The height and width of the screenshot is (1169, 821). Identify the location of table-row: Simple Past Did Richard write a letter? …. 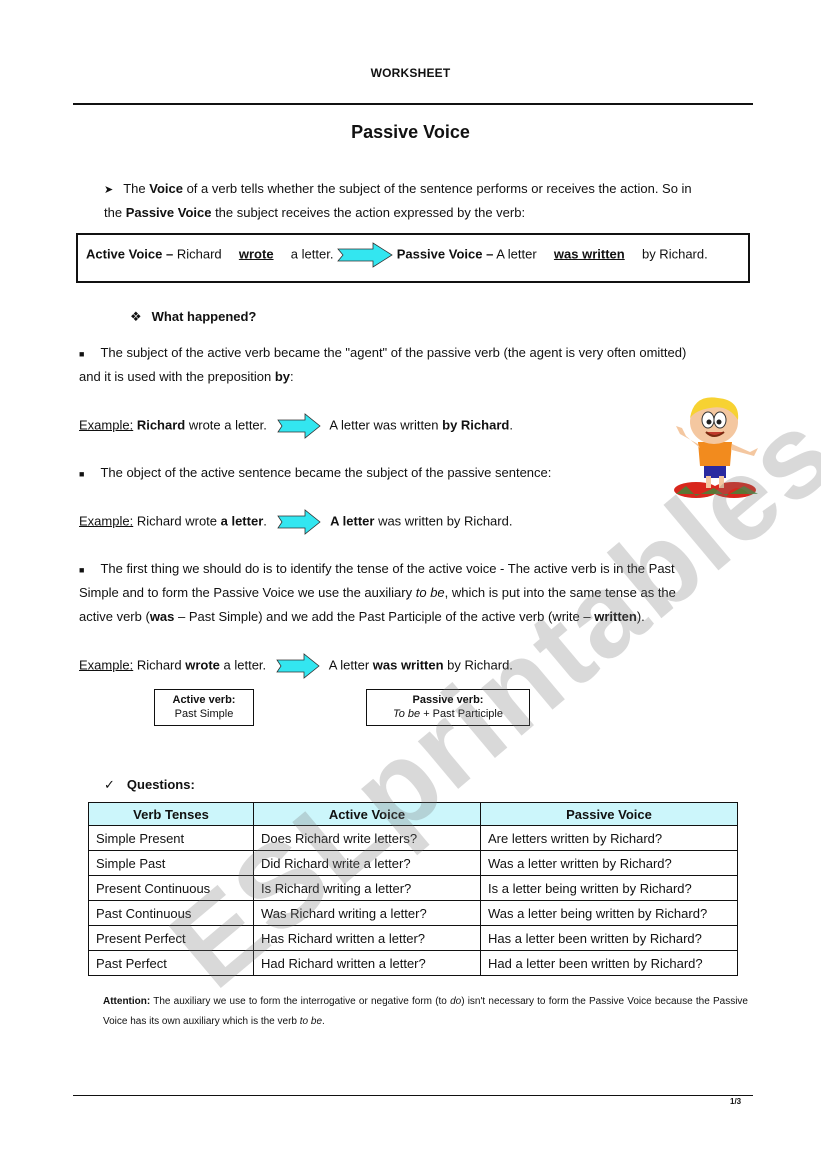
(413, 863).